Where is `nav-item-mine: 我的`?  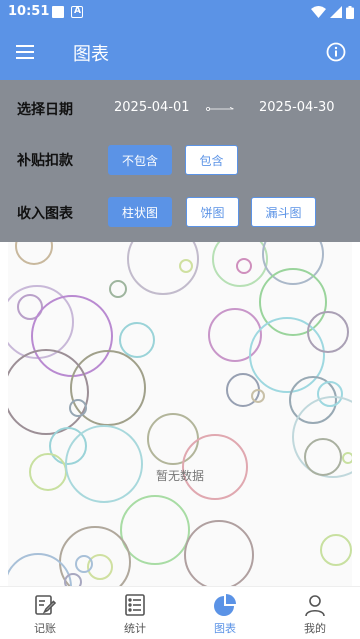
nav-item-mine: 我的 is located at coordinates (315, 613).